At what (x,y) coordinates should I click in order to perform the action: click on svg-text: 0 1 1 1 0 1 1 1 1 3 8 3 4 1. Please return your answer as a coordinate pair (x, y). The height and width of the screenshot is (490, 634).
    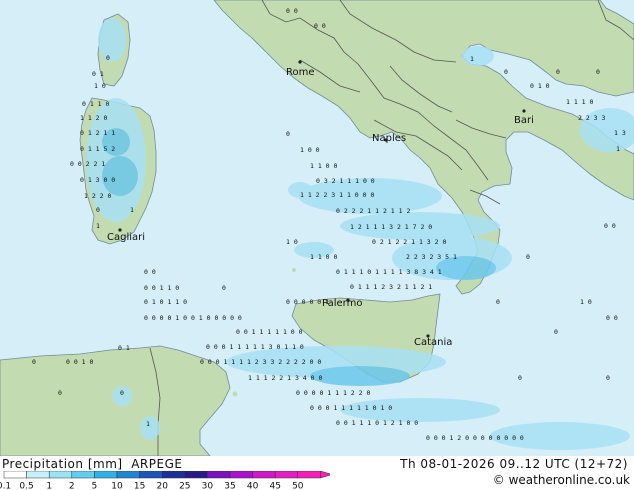
    Looking at the image, I should click on (389, 272).